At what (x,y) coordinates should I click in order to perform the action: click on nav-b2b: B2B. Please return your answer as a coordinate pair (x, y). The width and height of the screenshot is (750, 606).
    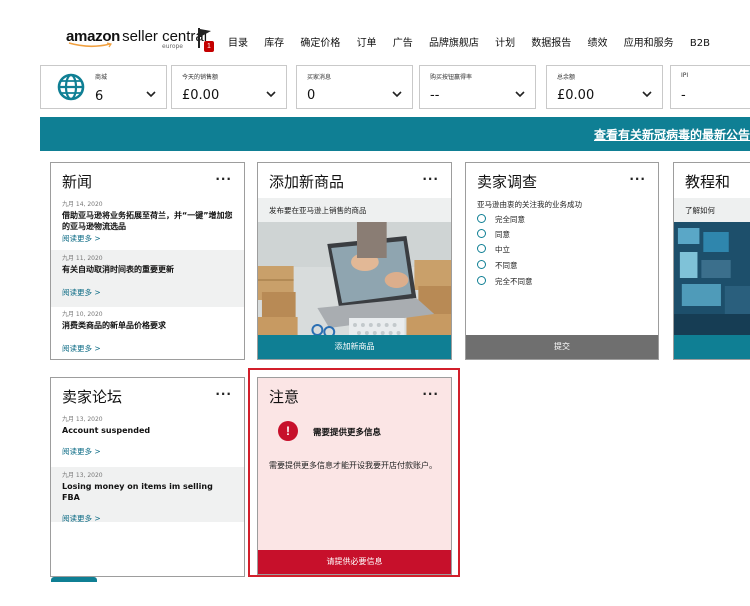
    Looking at the image, I should click on (700, 43).